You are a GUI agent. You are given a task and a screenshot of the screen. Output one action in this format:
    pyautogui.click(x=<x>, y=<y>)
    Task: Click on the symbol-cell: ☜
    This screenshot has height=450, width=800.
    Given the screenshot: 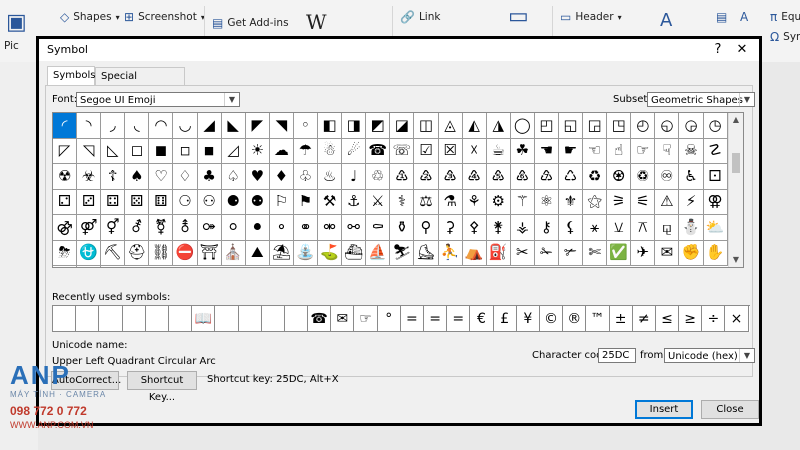 What is the action you would take?
    pyautogui.click(x=595, y=151)
    